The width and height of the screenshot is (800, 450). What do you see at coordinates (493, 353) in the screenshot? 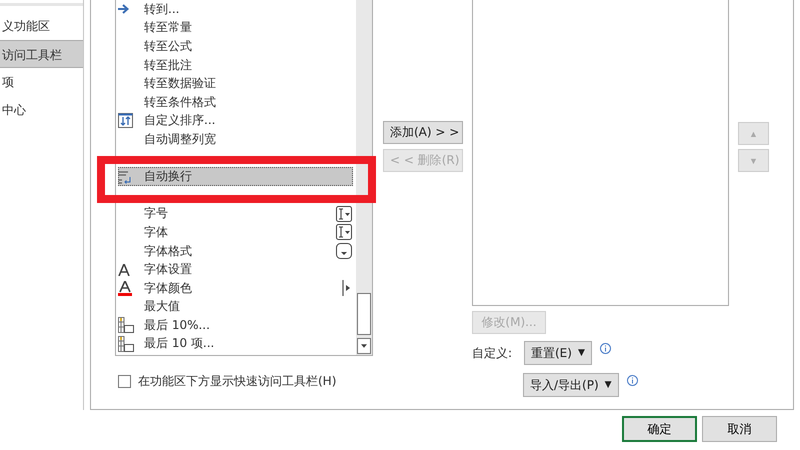
I see `customize-label: 自定义:` at bounding box center [493, 353].